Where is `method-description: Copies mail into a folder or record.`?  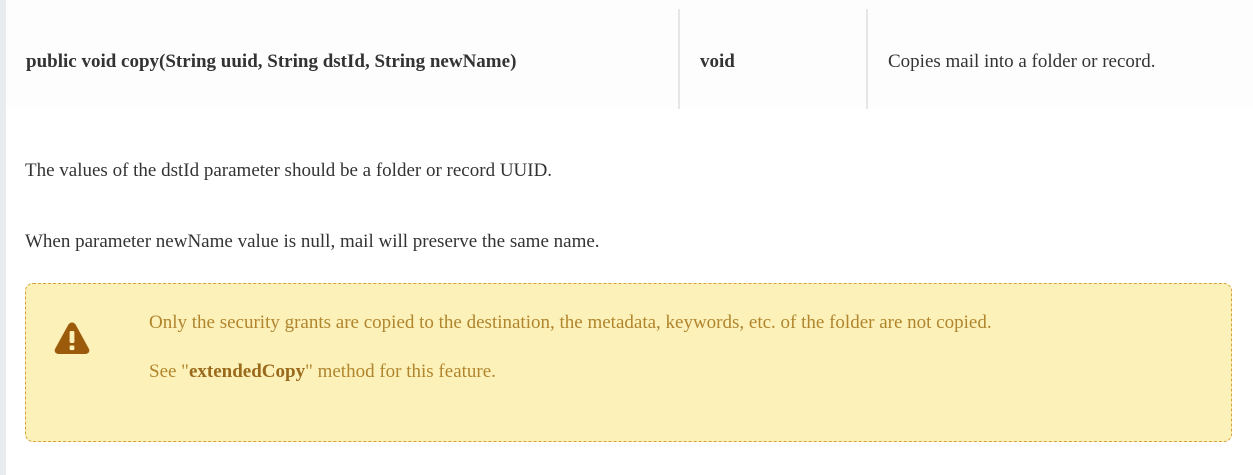
method-description: Copies mail into a folder or record. is located at coordinates (1022, 61).